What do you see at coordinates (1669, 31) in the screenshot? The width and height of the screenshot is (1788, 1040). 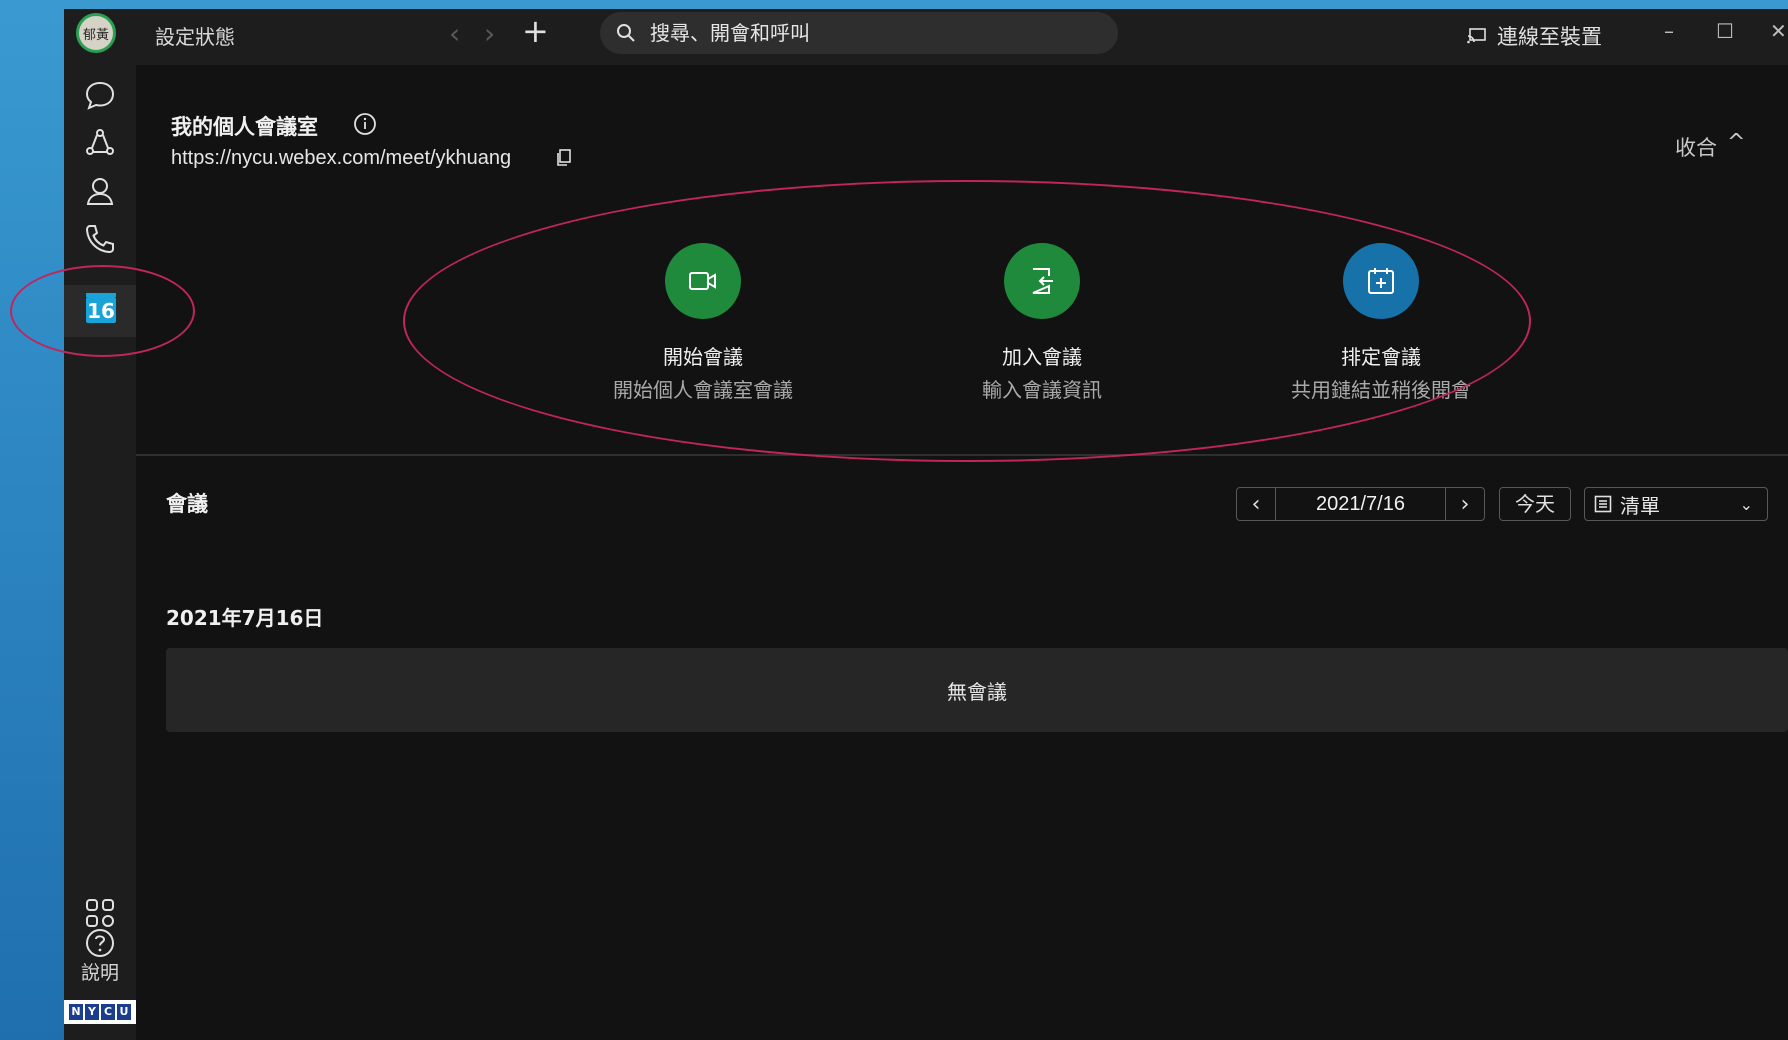 I see `minimize-icon: –` at bounding box center [1669, 31].